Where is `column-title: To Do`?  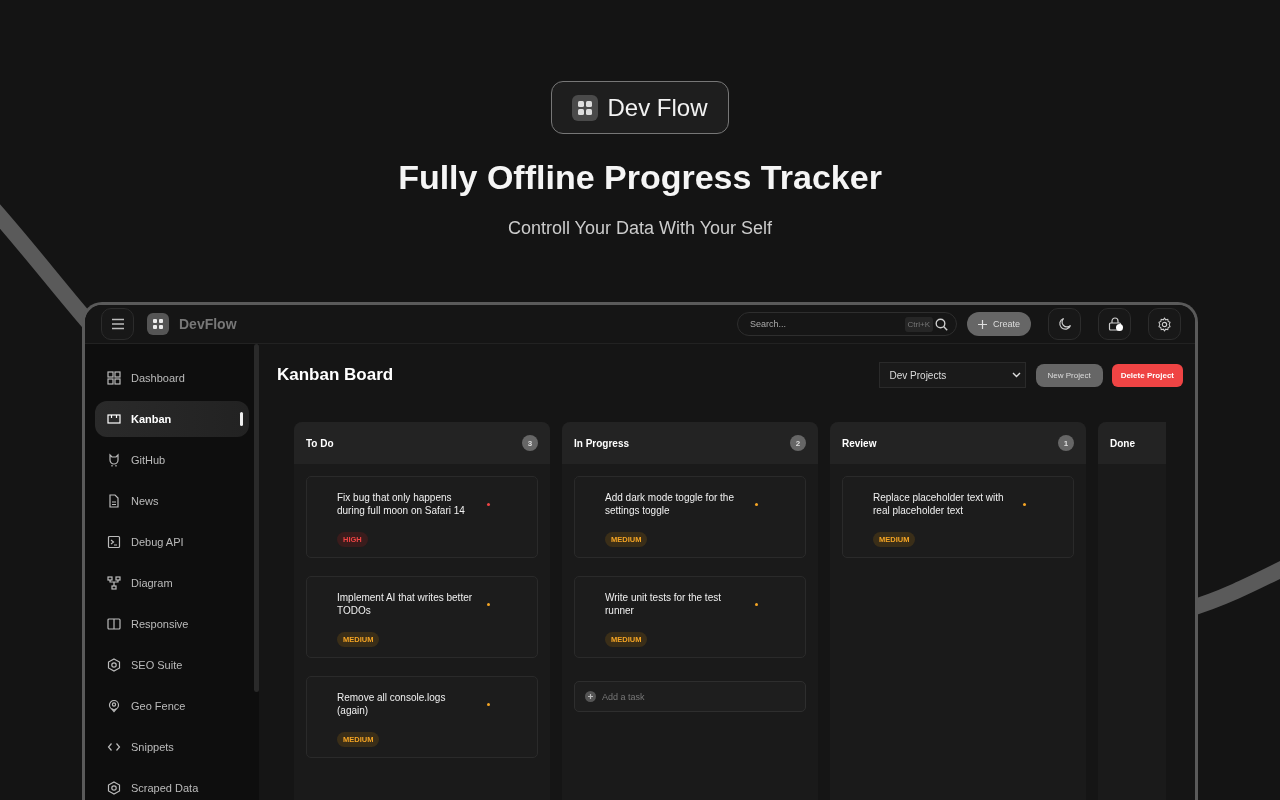 column-title: To Do is located at coordinates (320, 443).